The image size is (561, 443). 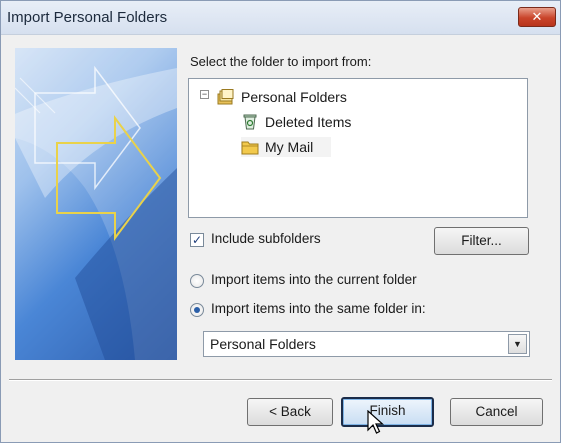 I want to click on window-title: Import Personal Folders, so click(x=87, y=17).